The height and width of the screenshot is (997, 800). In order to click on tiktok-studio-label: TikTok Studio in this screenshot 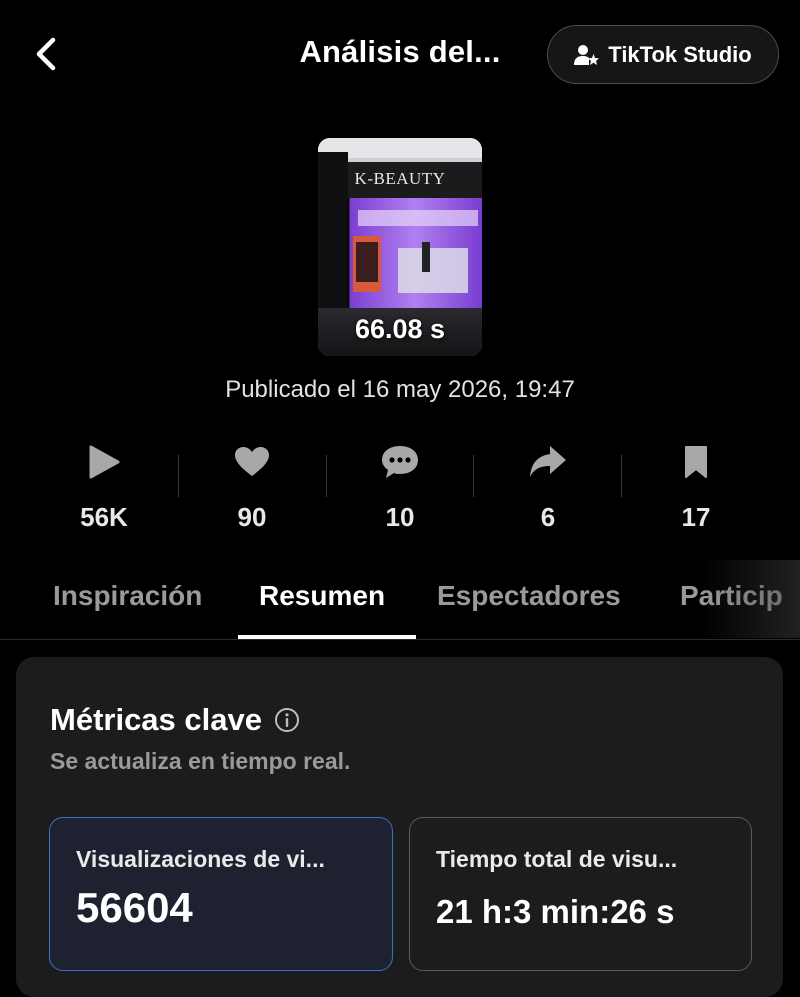, I will do `click(680, 54)`.